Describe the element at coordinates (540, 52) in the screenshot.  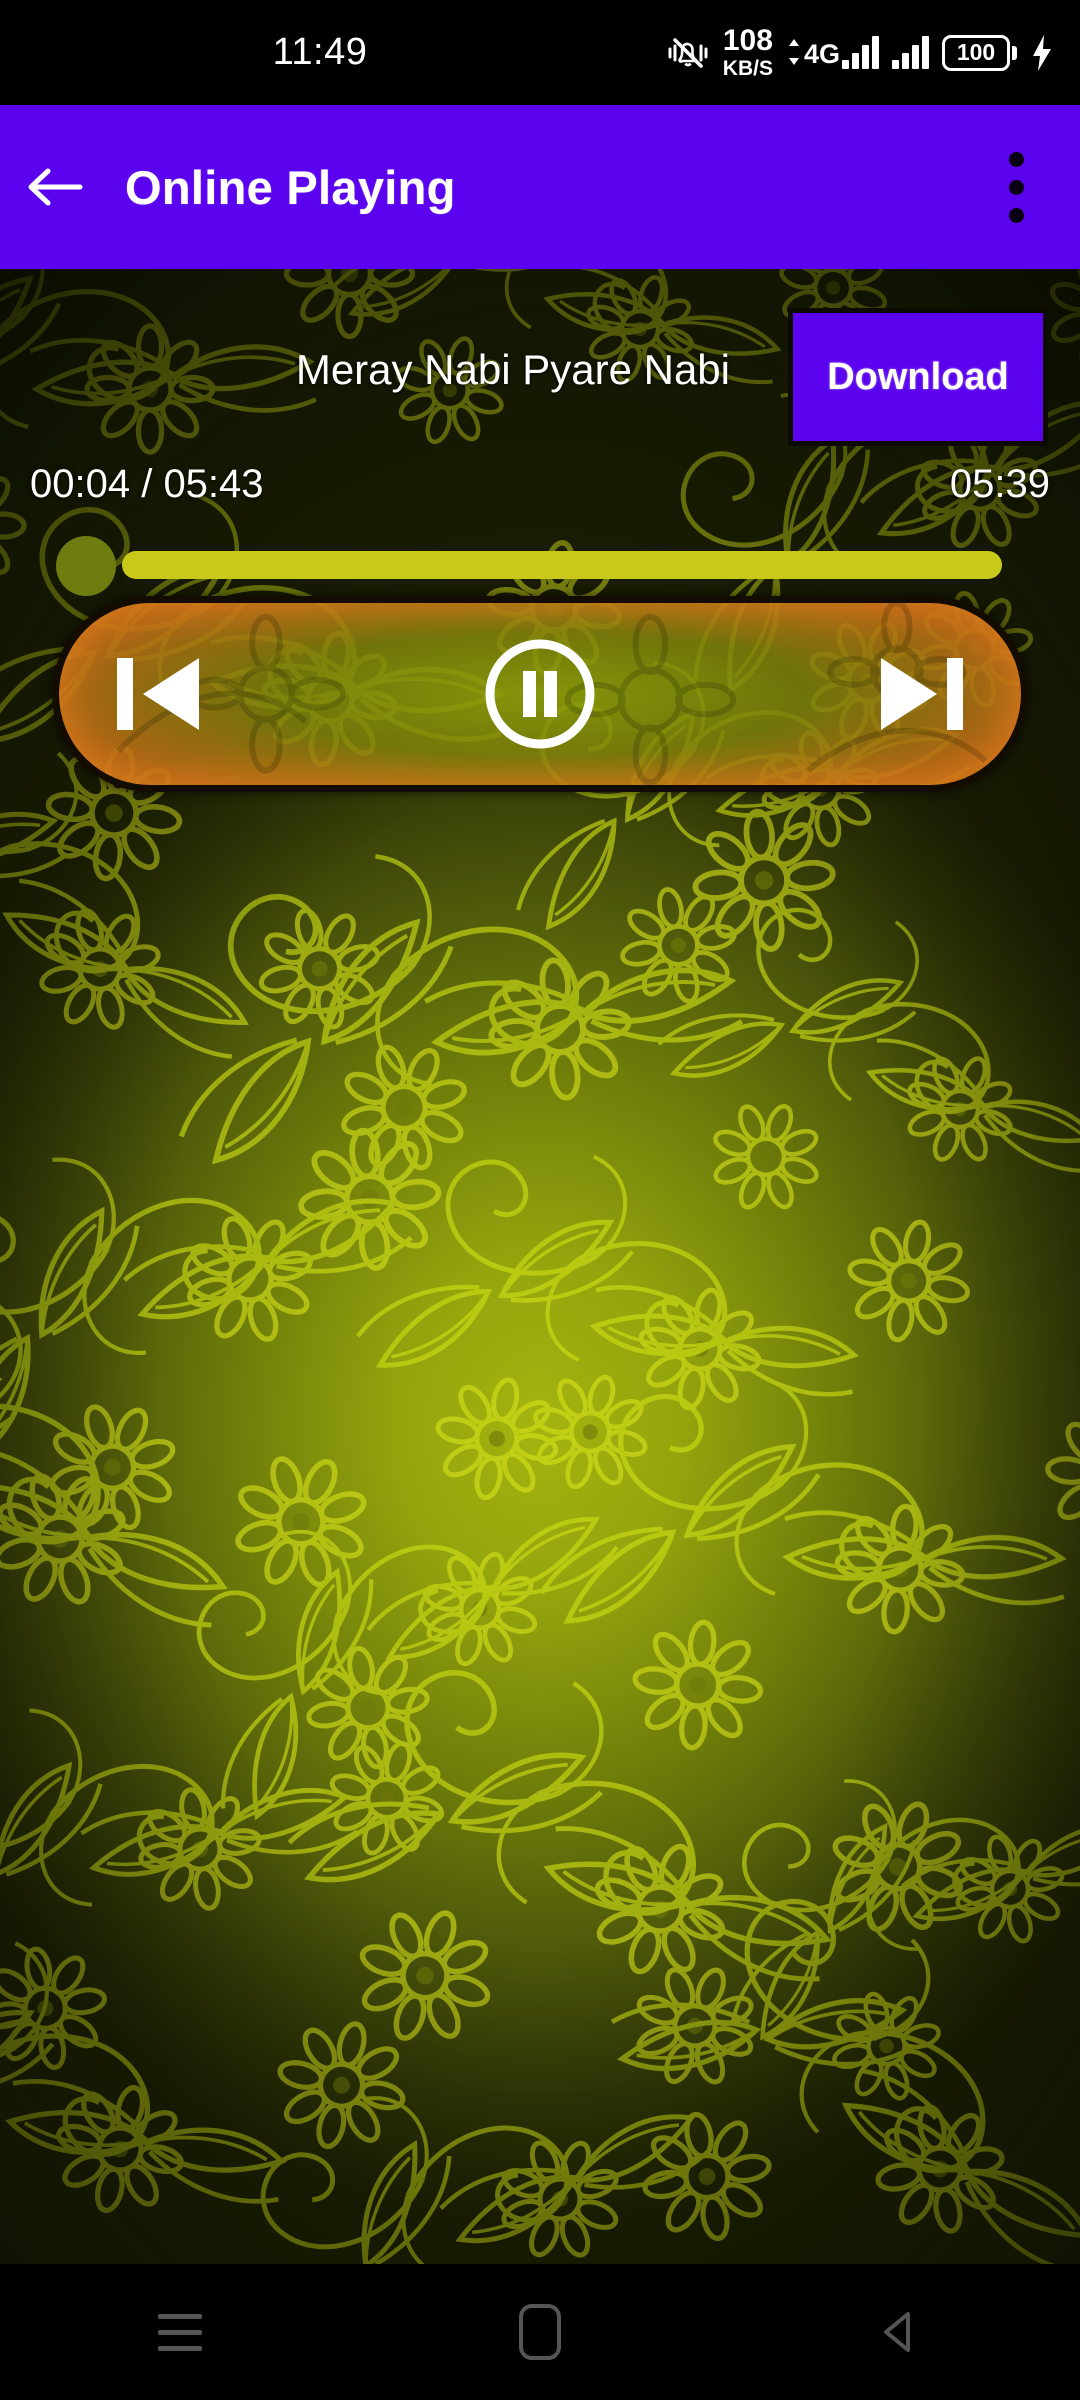
I see `status-bar: 11:49 108 KB/S 4G 100` at that location.